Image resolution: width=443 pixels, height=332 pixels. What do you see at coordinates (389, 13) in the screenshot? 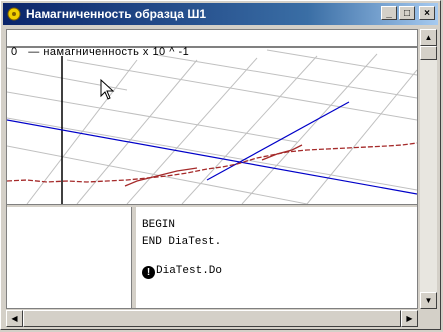
I see `minimize-button: _` at bounding box center [389, 13].